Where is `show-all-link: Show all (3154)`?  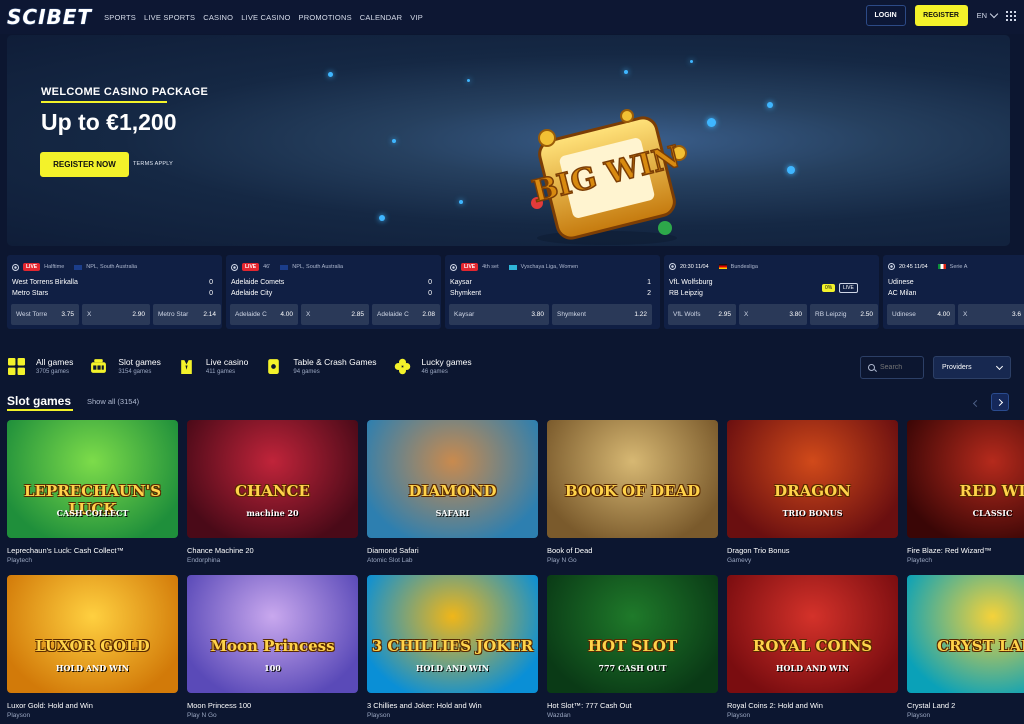 show-all-link: Show all (3154) is located at coordinates (113, 401).